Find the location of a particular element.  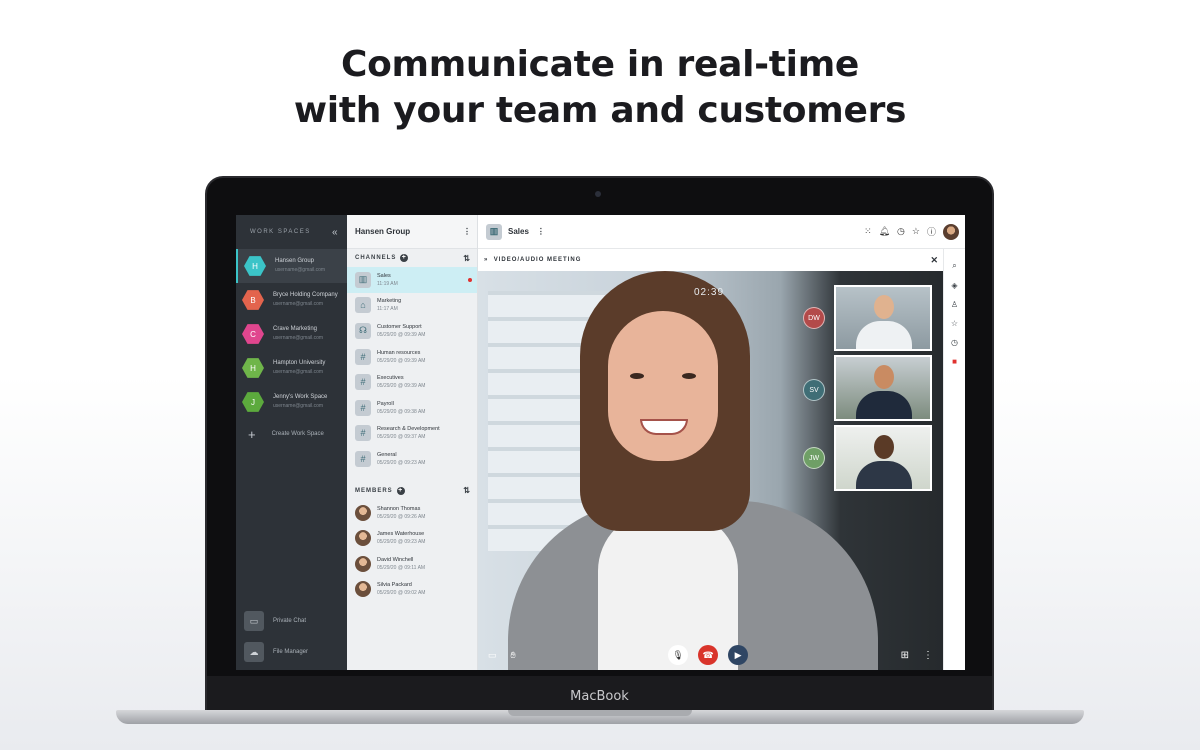

member-item-david: David Winchell 05/29/20 @ 09:11 AM is located at coordinates (412, 564).